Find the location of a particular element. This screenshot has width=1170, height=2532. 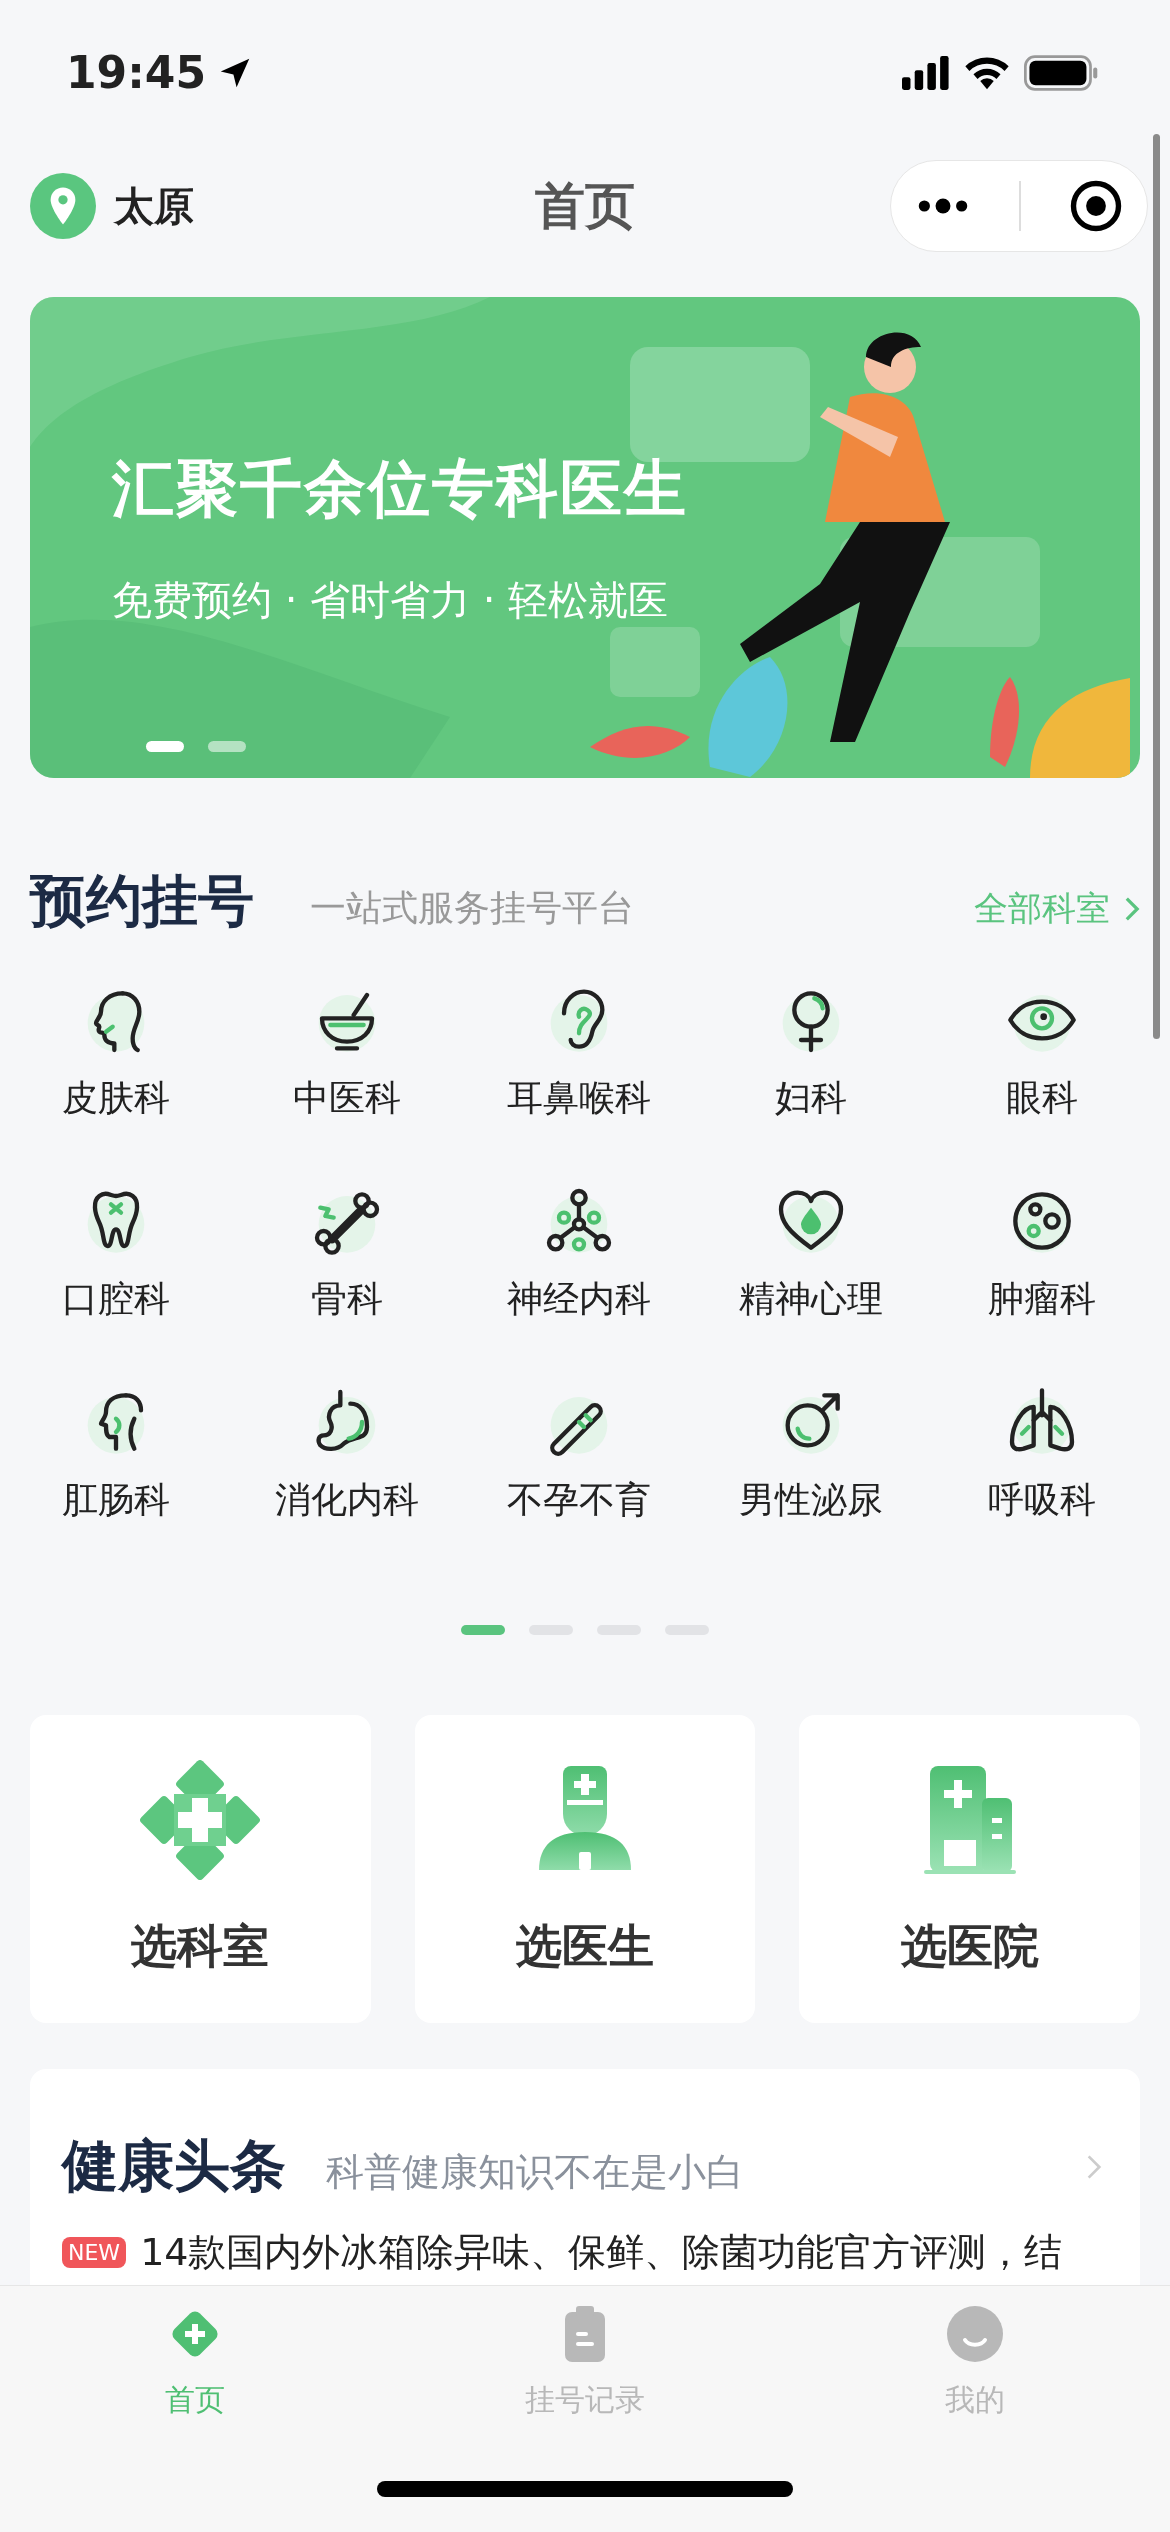

department-label: 耳鼻喉科 is located at coordinates (579, 1098).